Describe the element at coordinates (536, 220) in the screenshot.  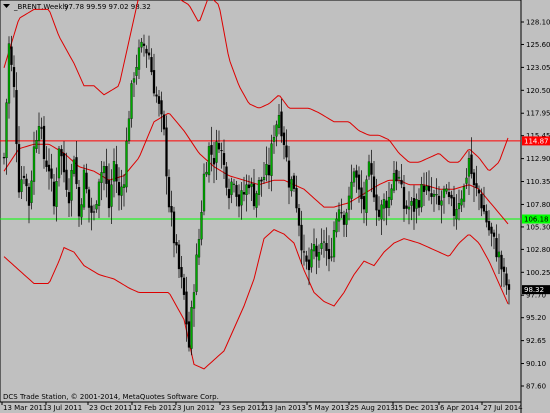
I see `level-badge-label-1: 106.18` at that location.